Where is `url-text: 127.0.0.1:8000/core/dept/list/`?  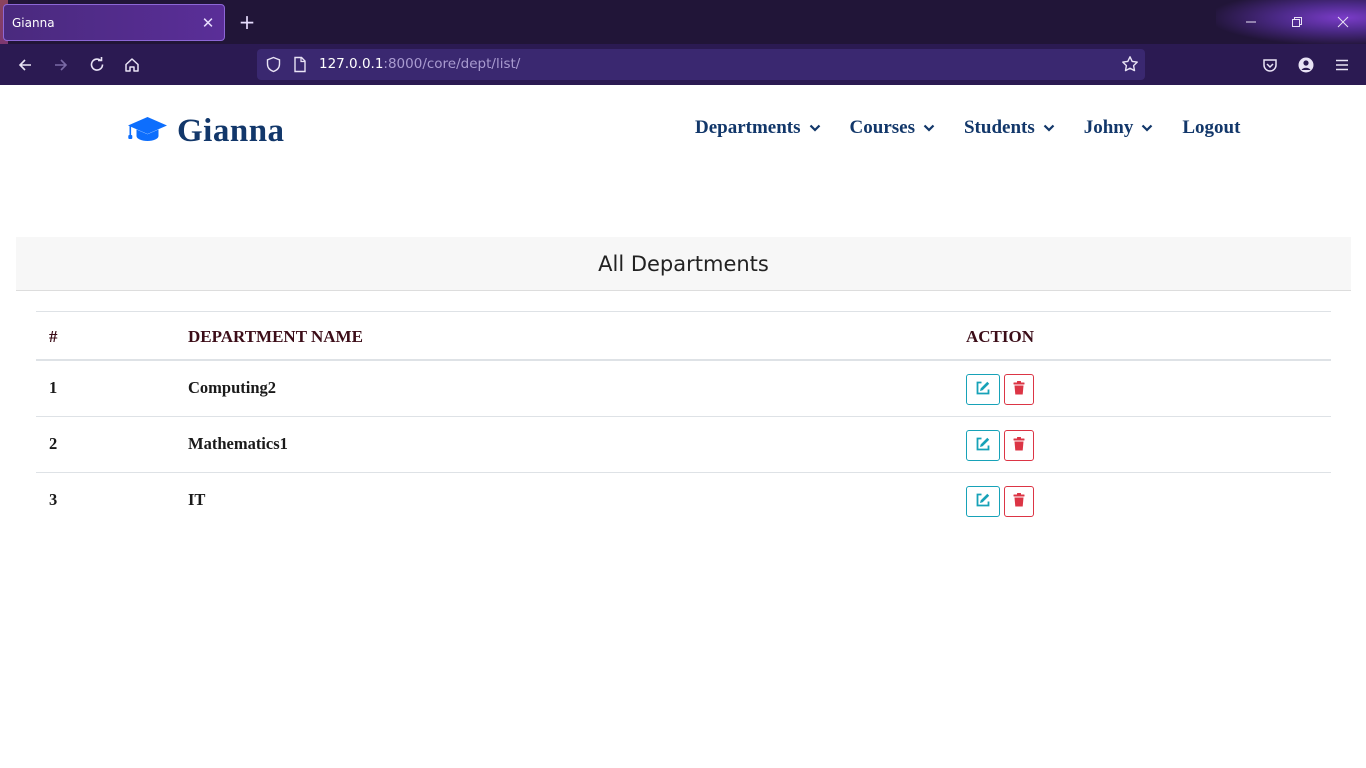 url-text: 127.0.0.1:8000/core/dept/list/ is located at coordinates (419, 64).